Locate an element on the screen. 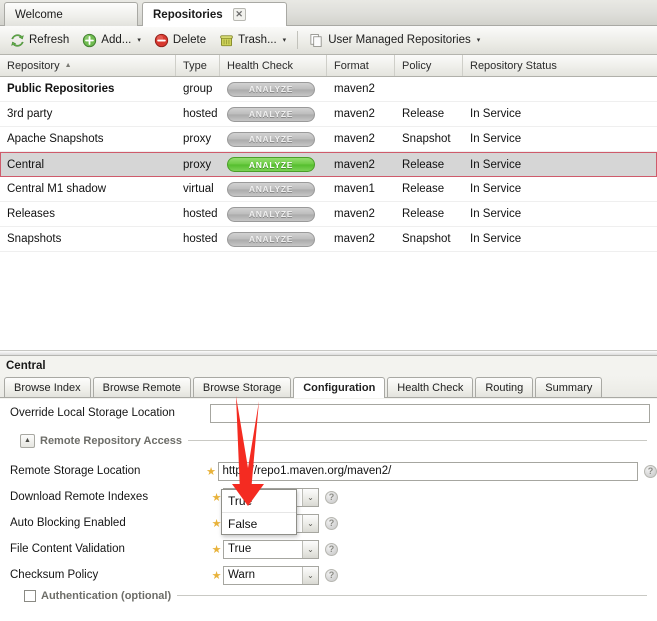 The height and width of the screenshot is (621, 657). column-header-format: Format is located at coordinates (361, 65).